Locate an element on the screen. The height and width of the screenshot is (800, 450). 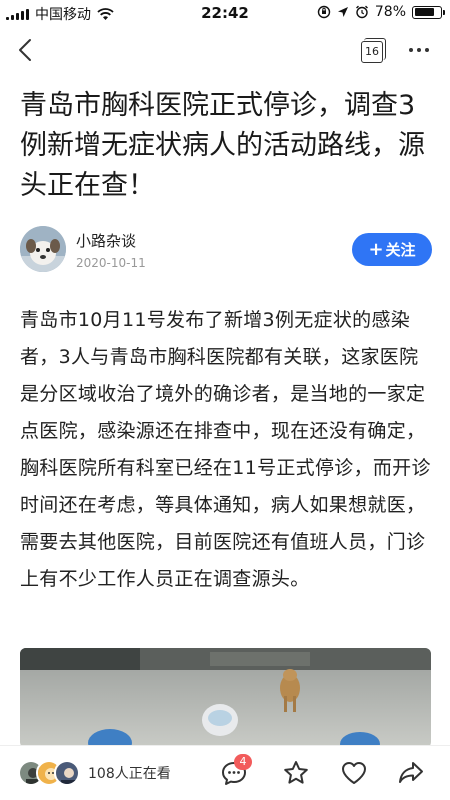
more-button is located at coordinates (419, 50).